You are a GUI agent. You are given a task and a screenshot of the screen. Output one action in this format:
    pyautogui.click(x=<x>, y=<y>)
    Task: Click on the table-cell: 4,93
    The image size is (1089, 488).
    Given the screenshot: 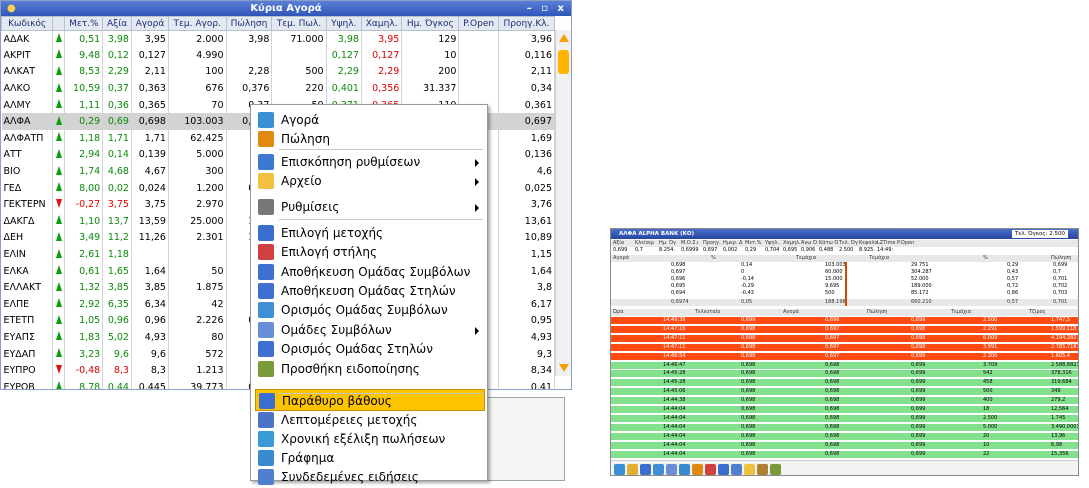 What is the action you would take?
    pyautogui.click(x=527, y=337)
    